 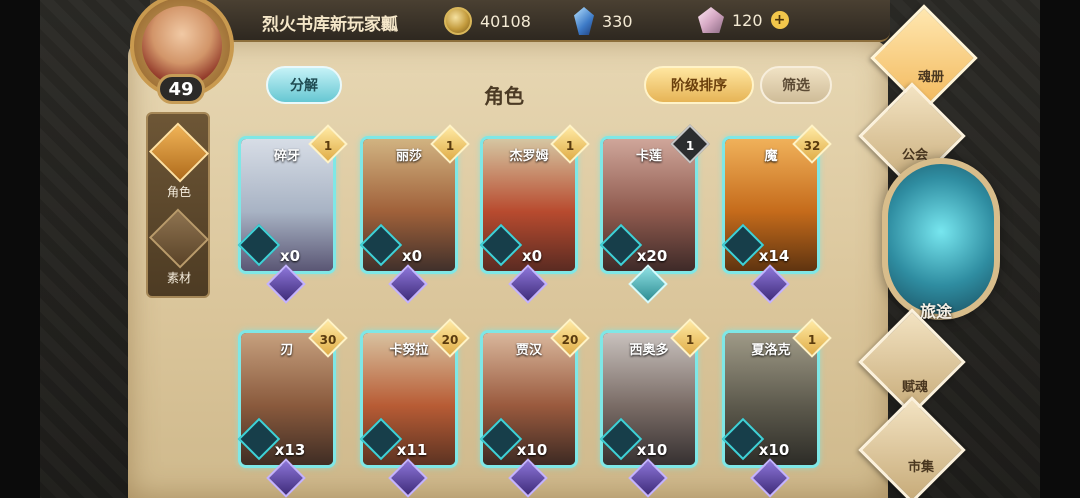 What do you see at coordinates (936, 311) in the screenshot?
I see `journey-label: 旅途` at bounding box center [936, 311].